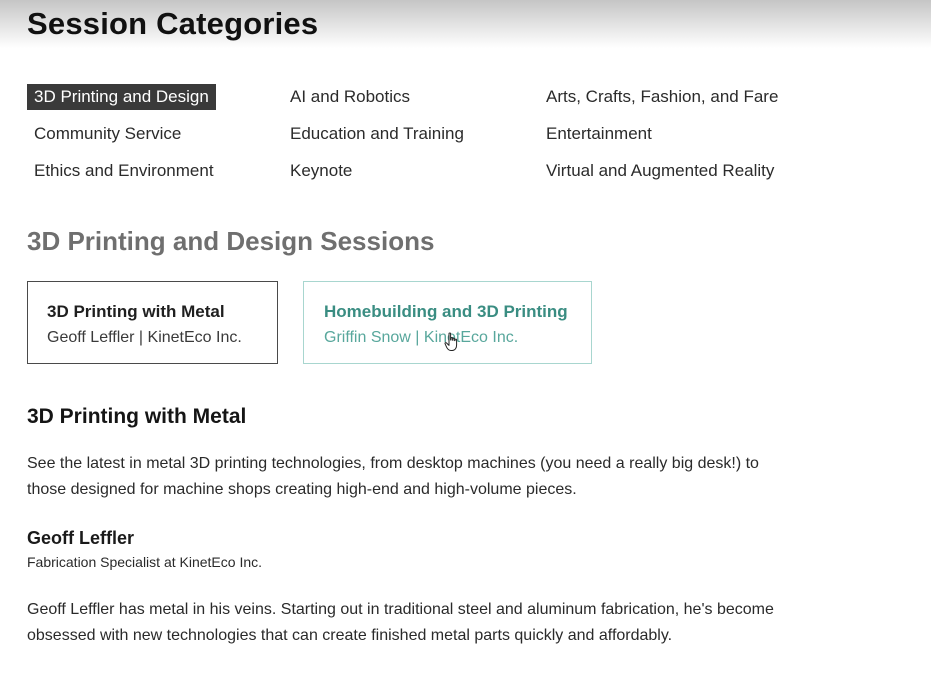 The height and width of the screenshot is (691, 931). What do you see at coordinates (662, 97) in the screenshot?
I see `category-arts-crafts-fashion-fare: Arts, Crafts, Fashion, and Fare` at bounding box center [662, 97].